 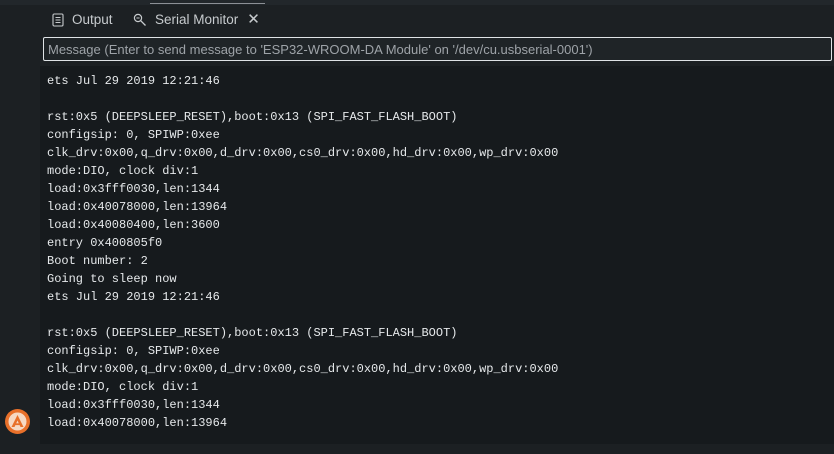 I want to click on document-icon, so click(x=58, y=19).